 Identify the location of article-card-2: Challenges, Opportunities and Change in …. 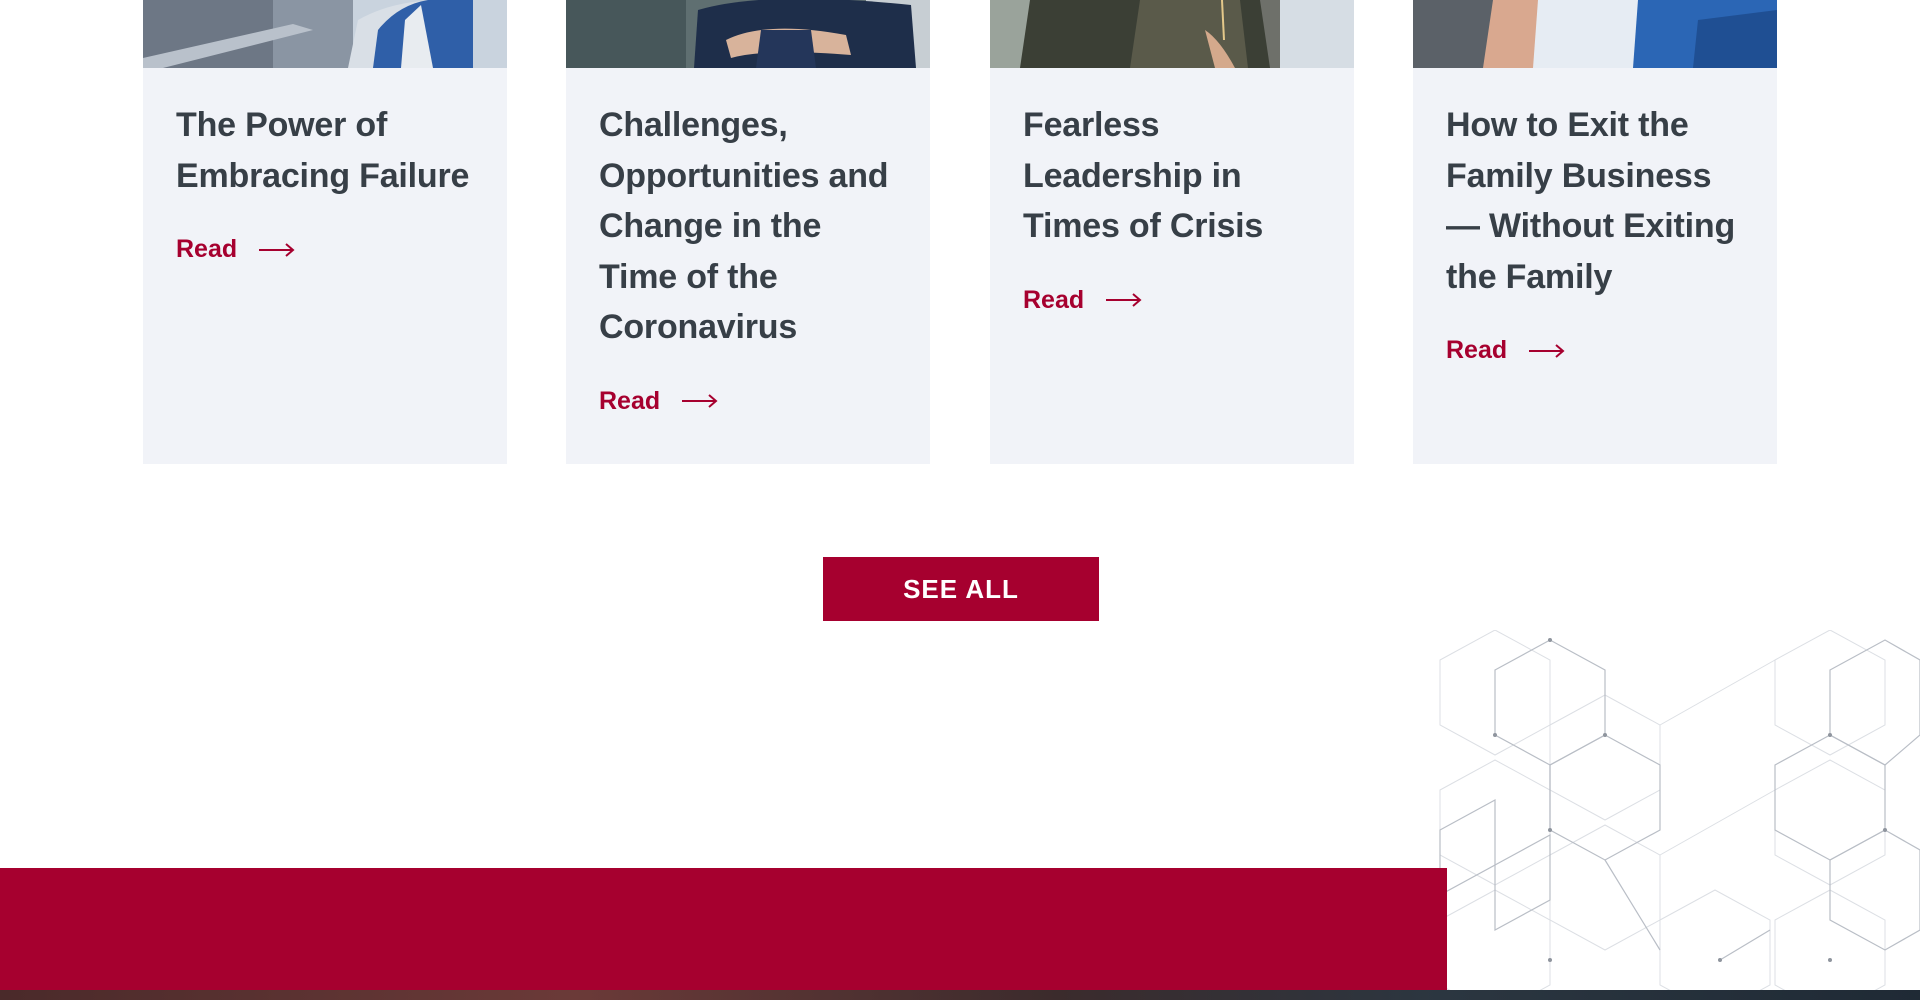
(748, 232).